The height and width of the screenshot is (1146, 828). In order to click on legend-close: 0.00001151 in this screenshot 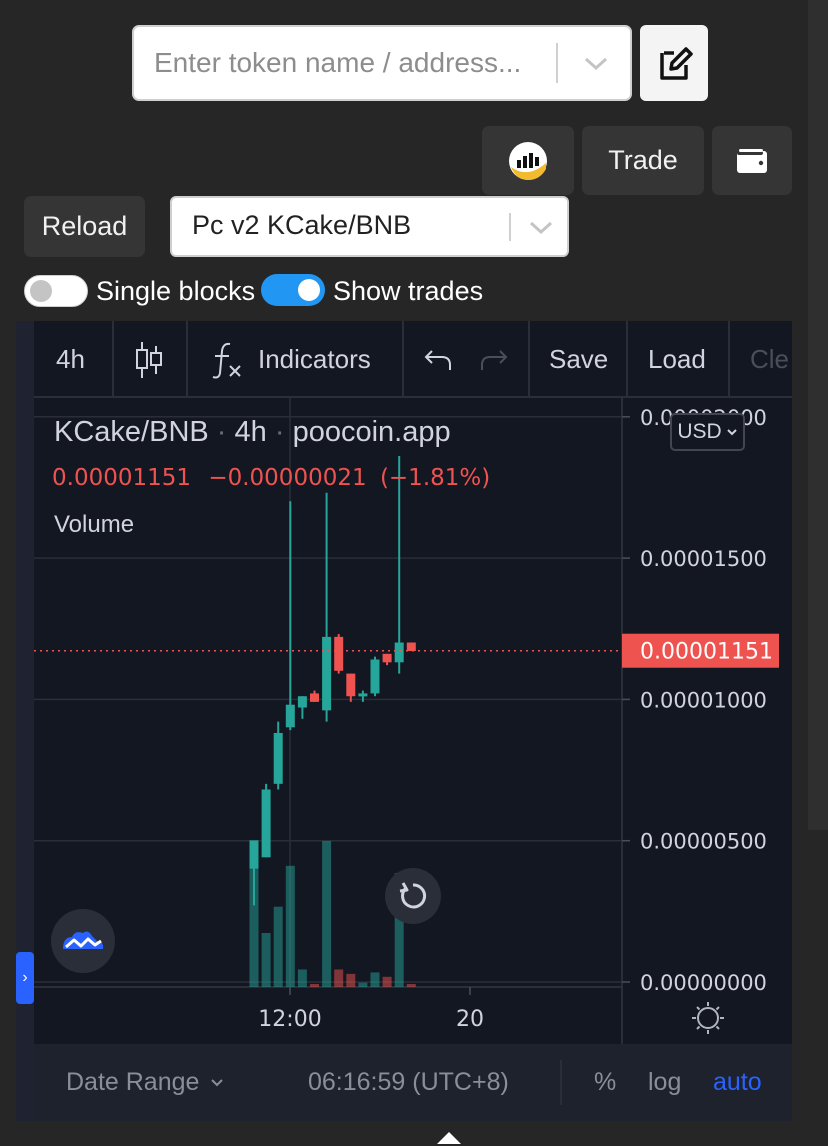, I will do `click(122, 478)`.